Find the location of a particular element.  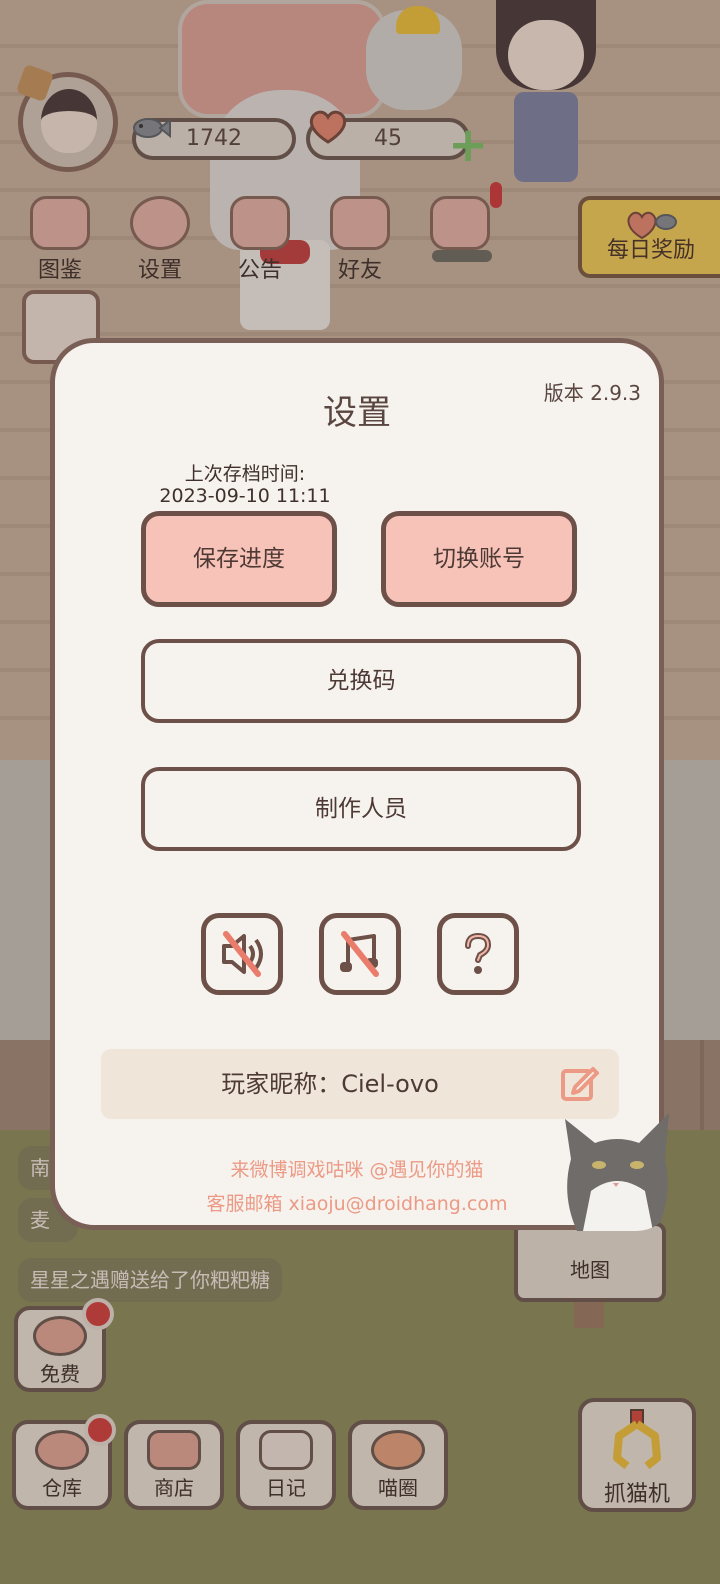

nickname-label: 玩家昵称：Ciel-ovo is located at coordinates (330, 1084).